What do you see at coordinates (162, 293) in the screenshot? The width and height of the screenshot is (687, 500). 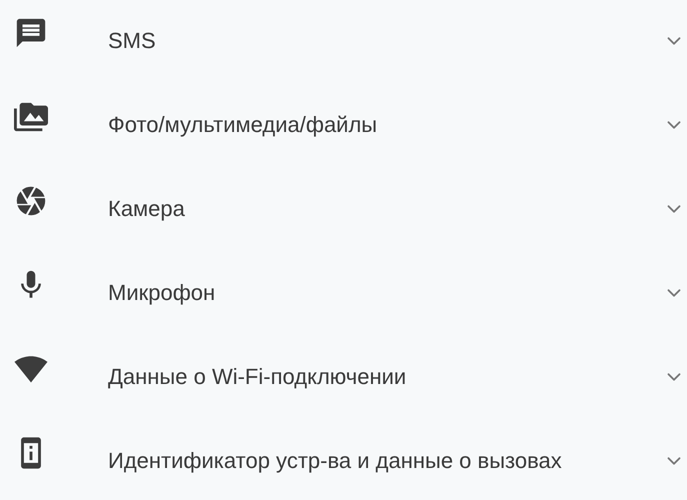 I see `permission-label: Микрофон` at bounding box center [162, 293].